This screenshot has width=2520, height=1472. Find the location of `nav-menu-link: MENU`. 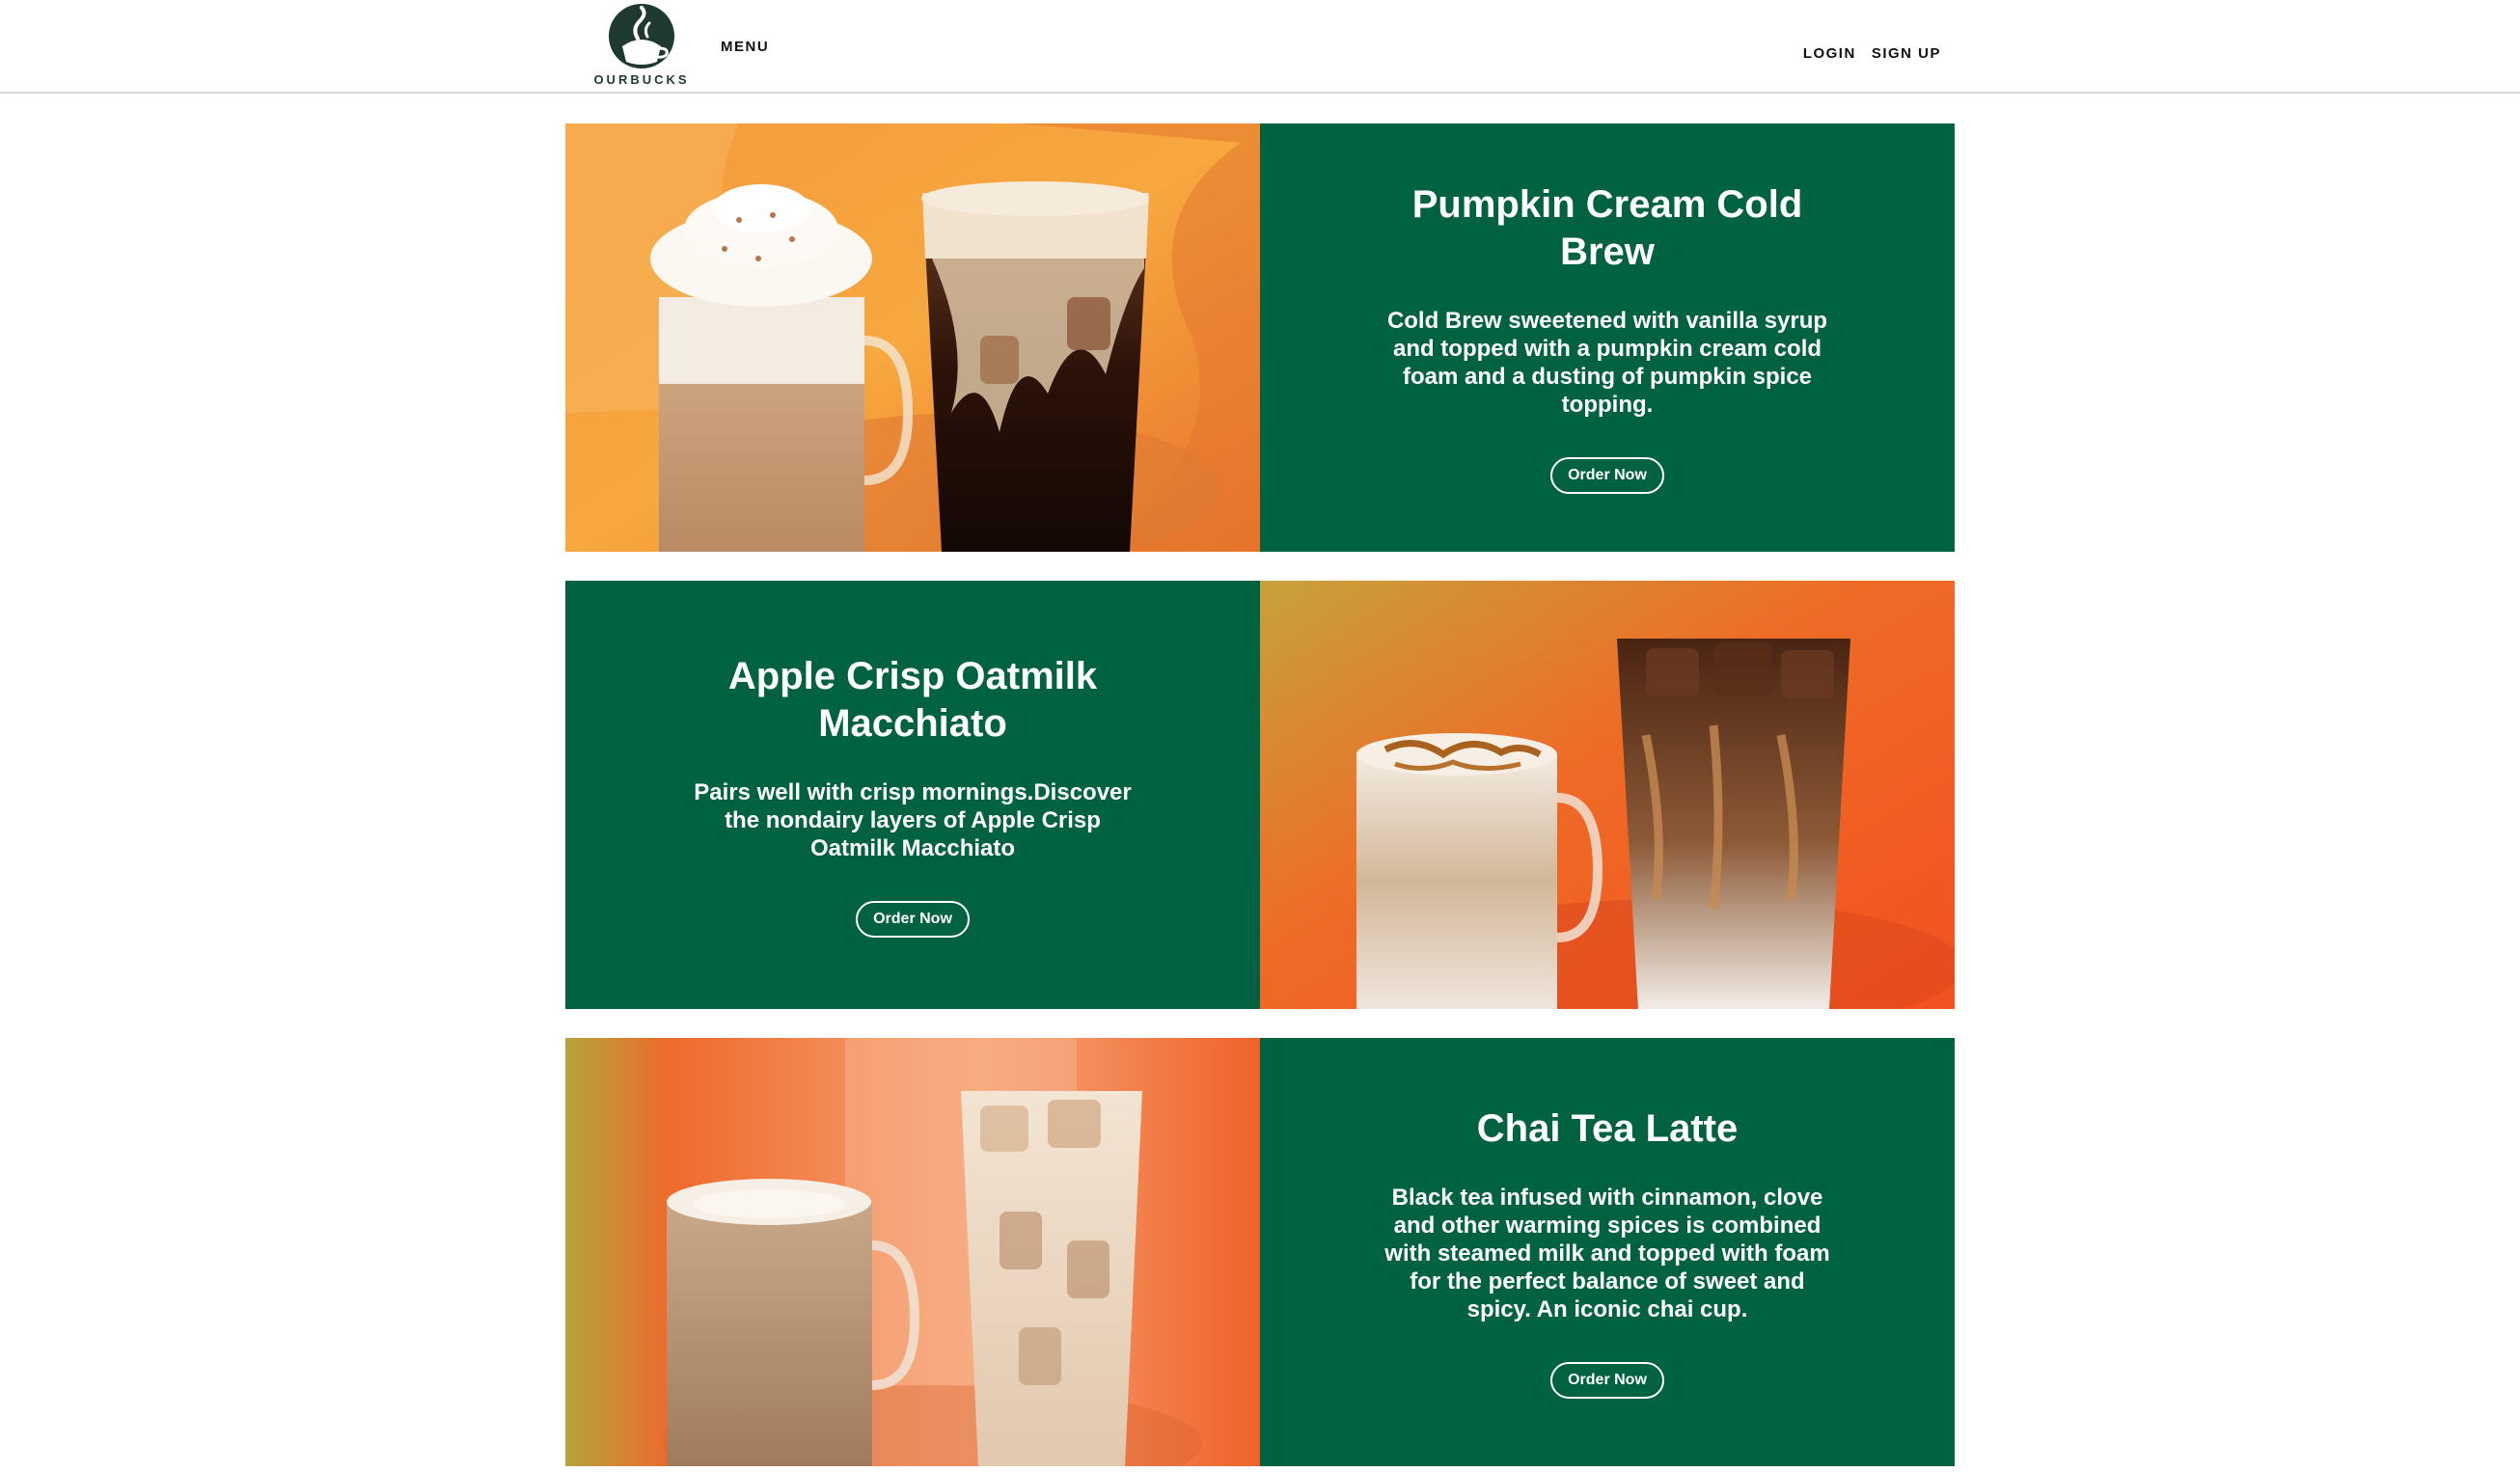

nav-menu-link: MENU is located at coordinates (745, 47).